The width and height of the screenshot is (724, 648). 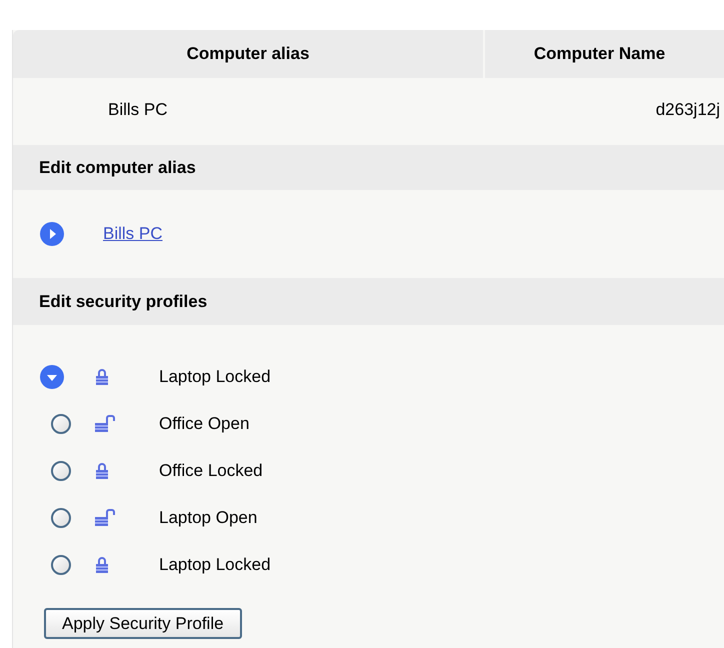 What do you see at coordinates (208, 517) in the screenshot?
I see `profile-label: Laptop Open` at bounding box center [208, 517].